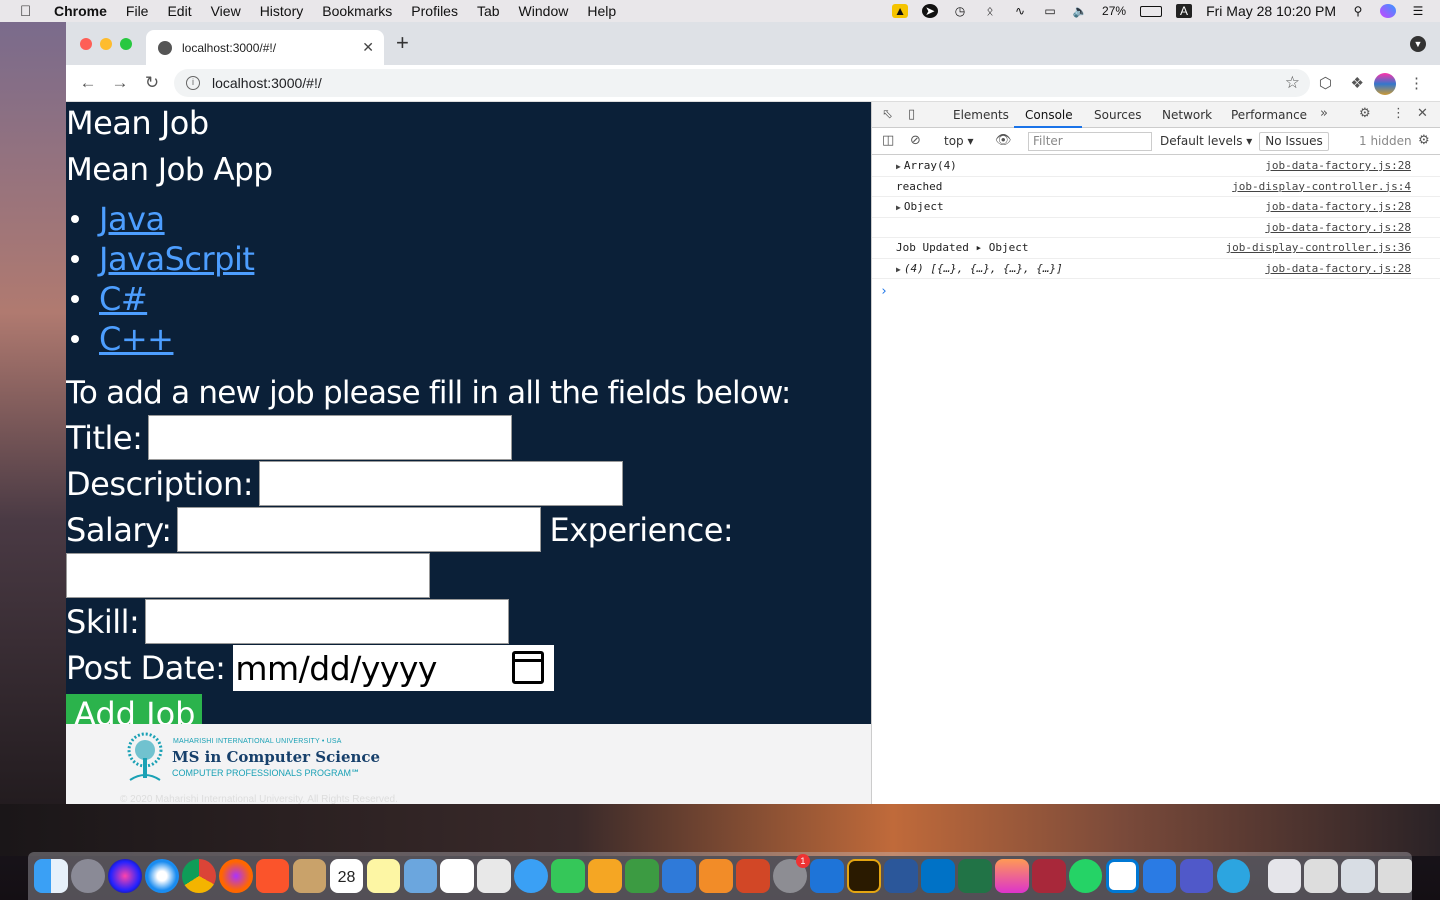 The width and height of the screenshot is (1440, 900). I want to click on menu-bookmarks: Bookmarks, so click(357, 11).